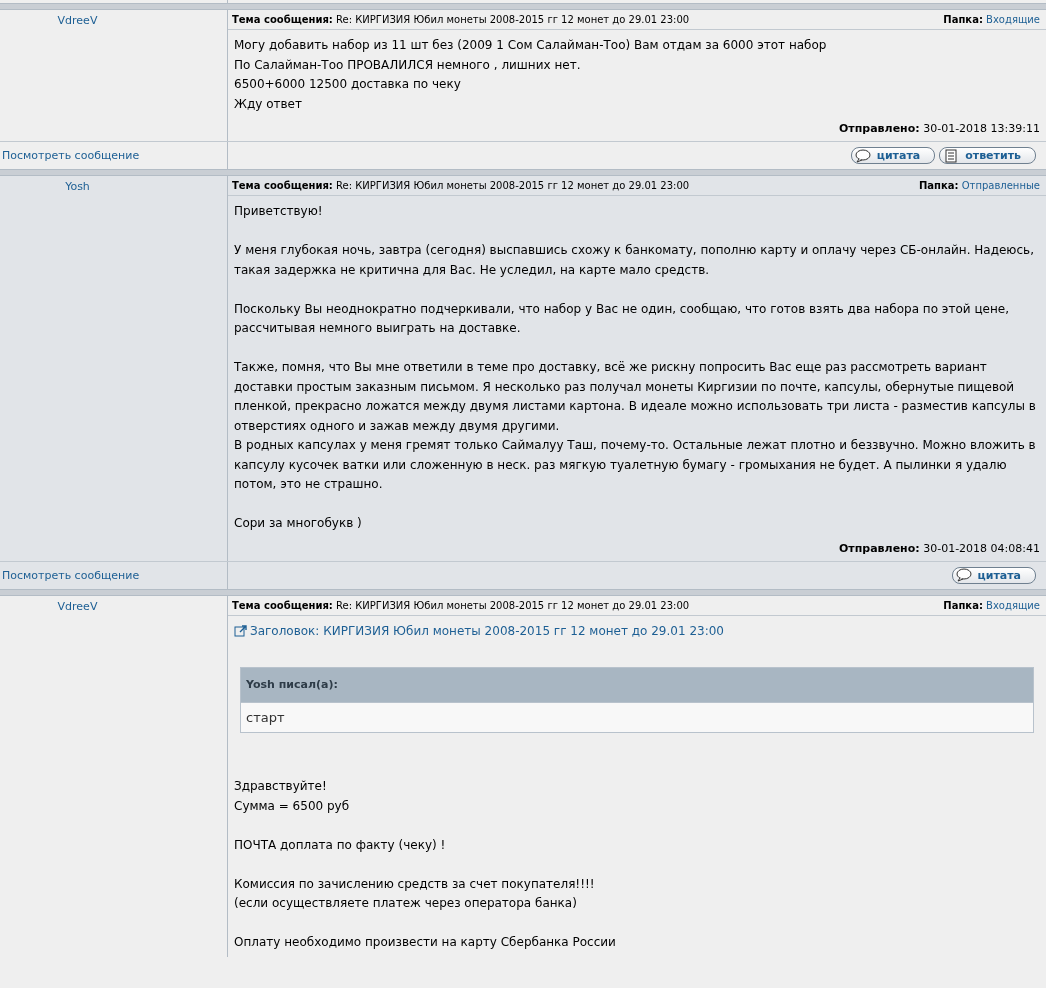 The height and width of the screenshot is (988, 1046). What do you see at coordinates (279, 211) in the screenshot?
I see `message-text: Приветствую!` at bounding box center [279, 211].